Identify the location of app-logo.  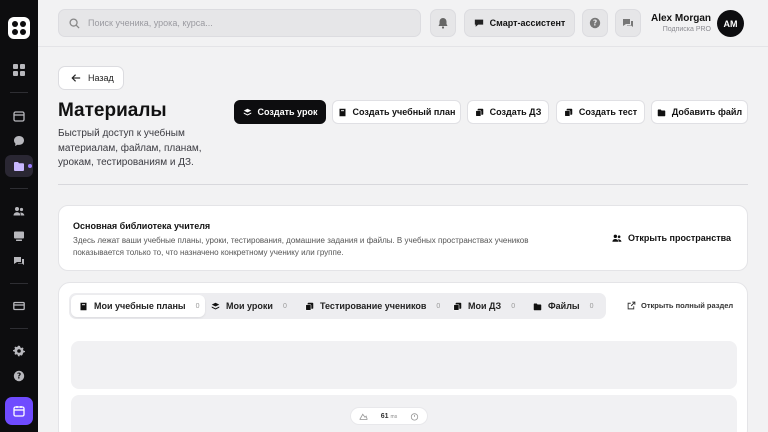
(19, 28).